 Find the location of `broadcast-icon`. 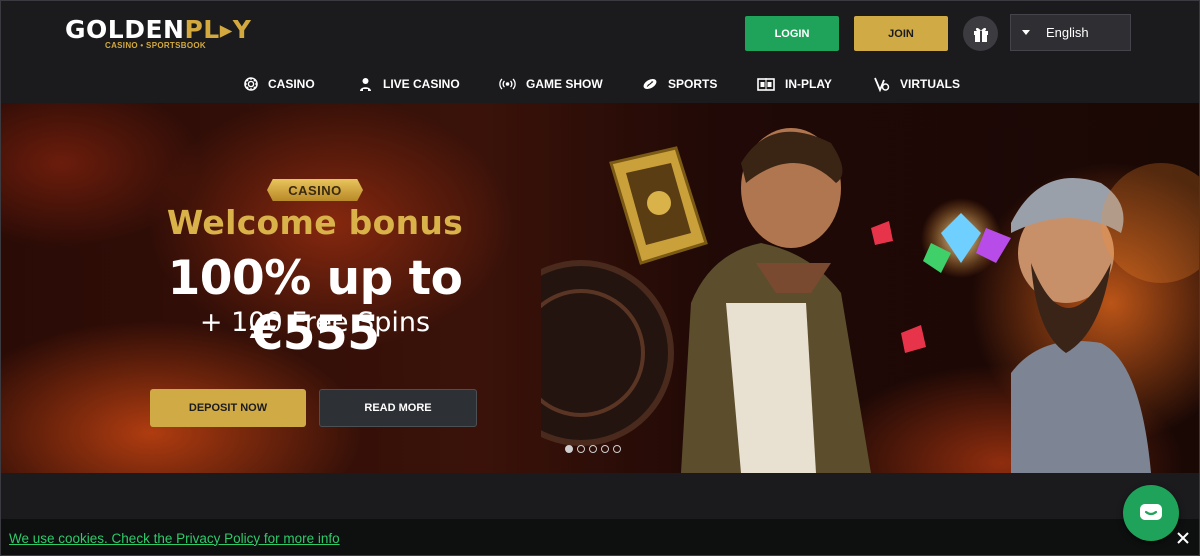

broadcast-icon is located at coordinates (507, 84).